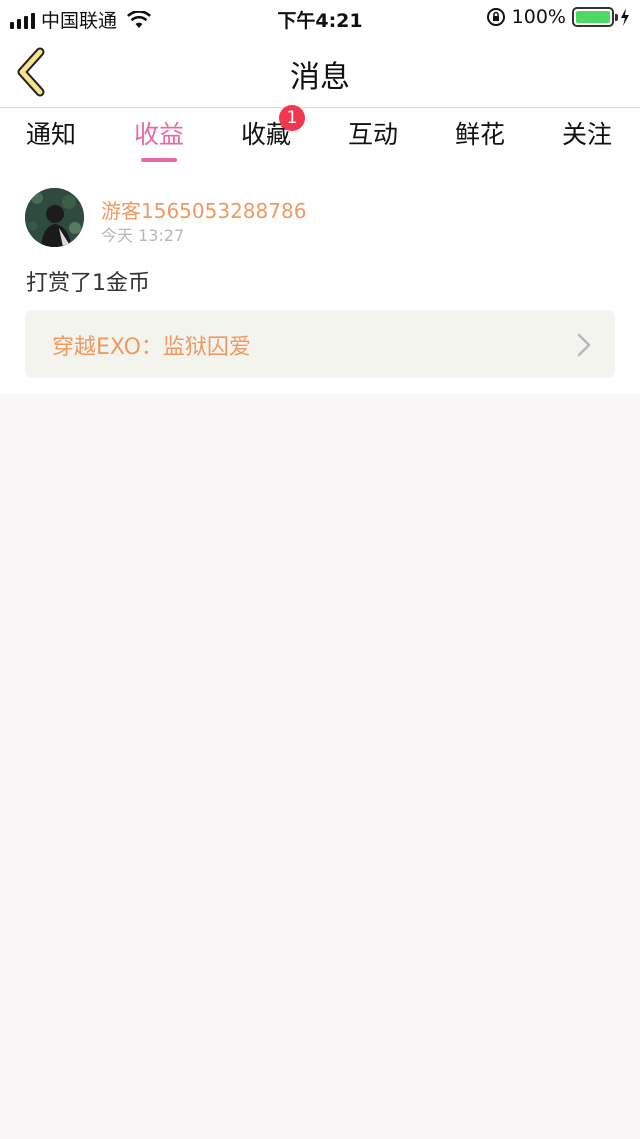 The image size is (640, 1139). Describe the element at coordinates (538, 17) in the screenshot. I see `battery-percent: 100%` at that location.